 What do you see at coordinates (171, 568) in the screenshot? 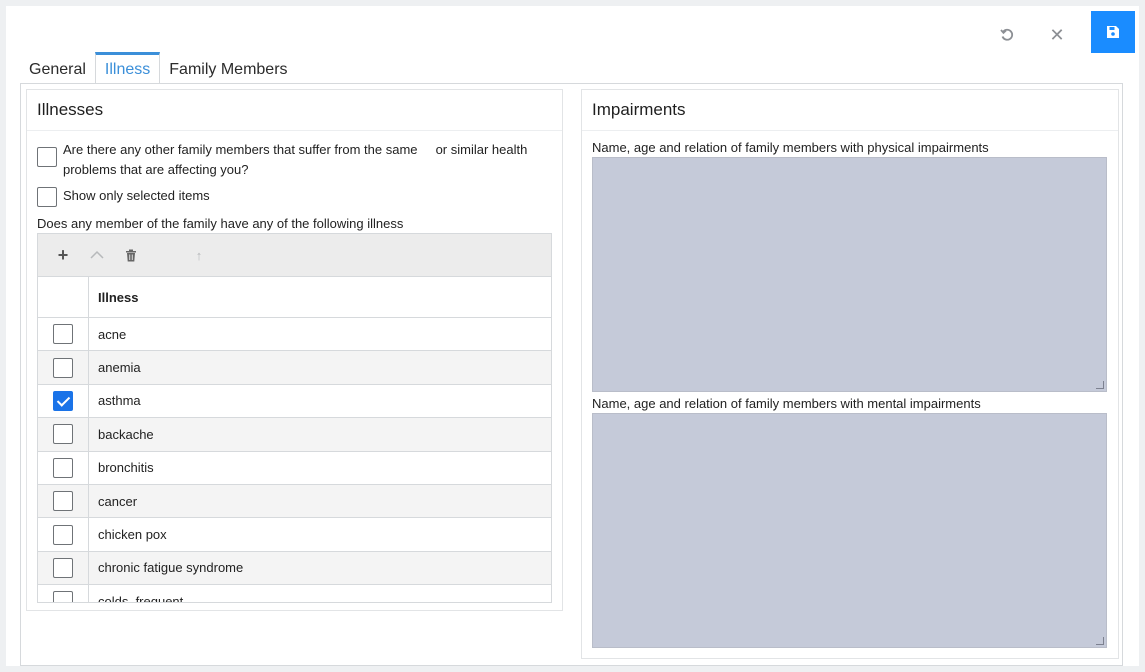
I see `illness-name: chronic fatigue syndrome` at bounding box center [171, 568].